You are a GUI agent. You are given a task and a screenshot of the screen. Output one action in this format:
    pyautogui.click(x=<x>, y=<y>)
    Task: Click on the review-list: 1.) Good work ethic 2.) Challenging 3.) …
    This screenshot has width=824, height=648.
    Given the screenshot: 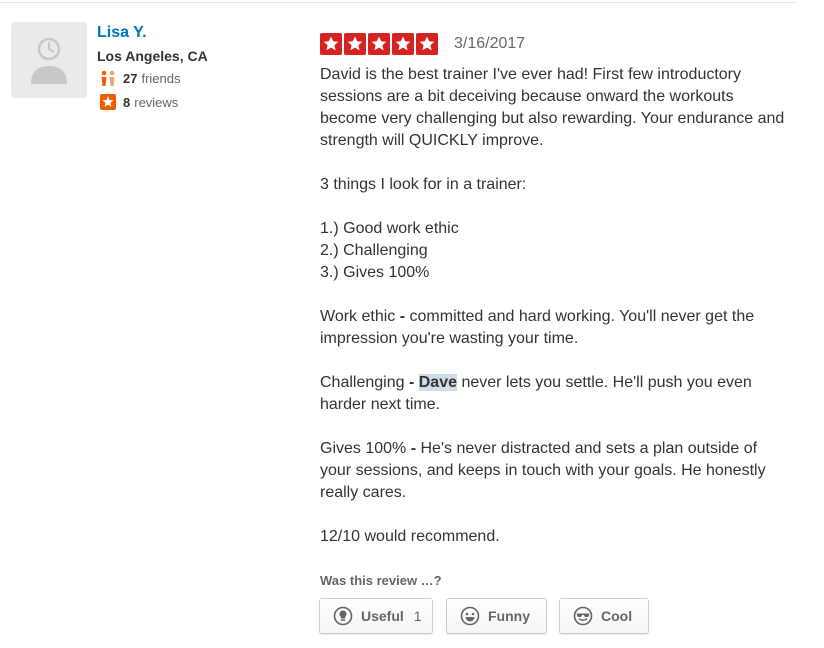 What is the action you would take?
    pyautogui.click(x=555, y=251)
    